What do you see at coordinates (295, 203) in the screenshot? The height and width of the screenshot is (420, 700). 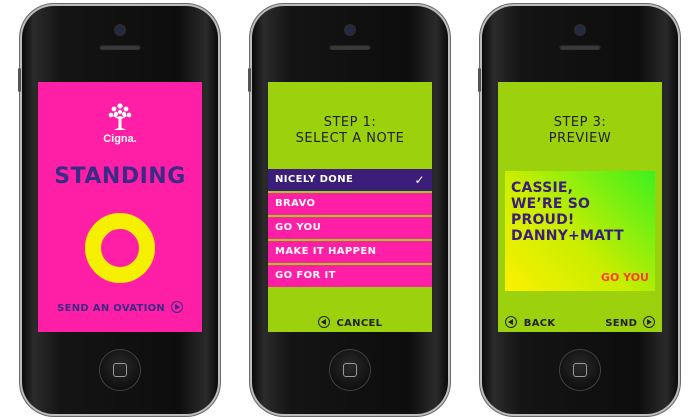 I see `note-label: BRAVO` at bounding box center [295, 203].